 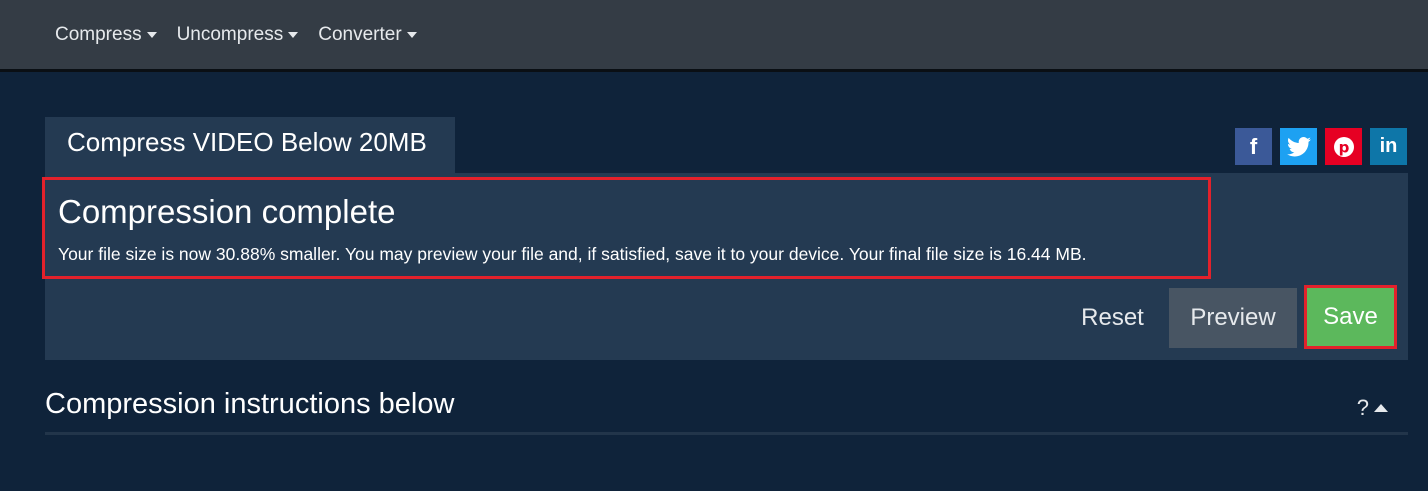 I want to click on linkedin-icon: in, so click(x=1388, y=146).